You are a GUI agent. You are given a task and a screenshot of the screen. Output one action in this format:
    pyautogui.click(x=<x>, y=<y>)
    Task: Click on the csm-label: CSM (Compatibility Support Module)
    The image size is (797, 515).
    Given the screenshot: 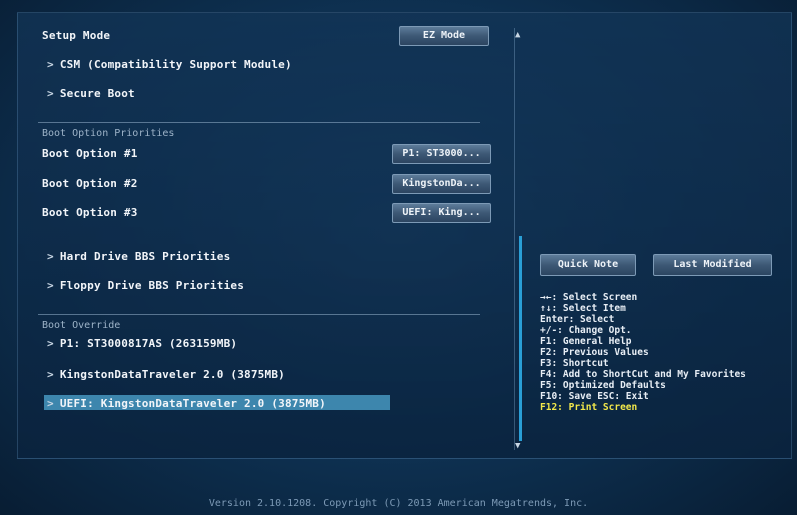 What is the action you would take?
    pyautogui.click(x=175, y=64)
    